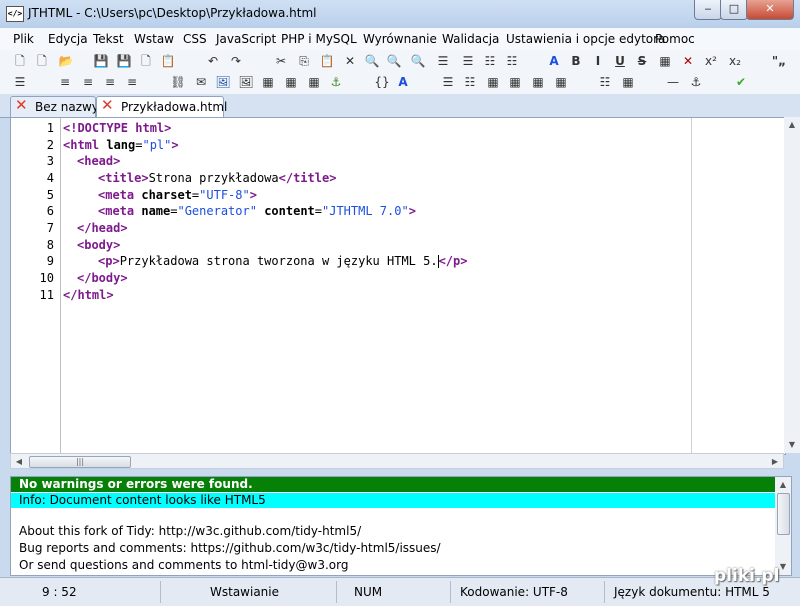  I want to click on cut-icon: ✂, so click(281, 61).